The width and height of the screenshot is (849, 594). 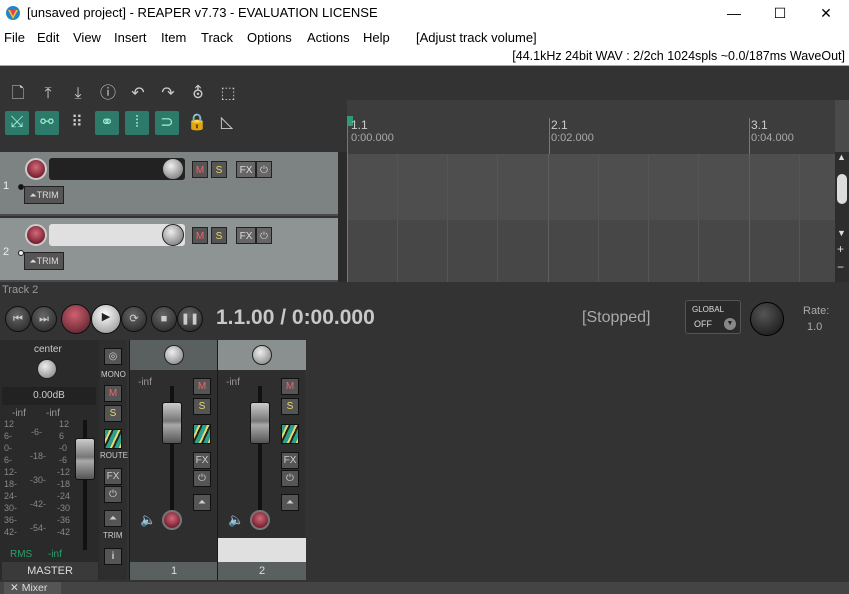 What do you see at coordinates (167, 123) in the screenshot?
I see `loop-icon: ⊃` at bounding box center [167, 123].